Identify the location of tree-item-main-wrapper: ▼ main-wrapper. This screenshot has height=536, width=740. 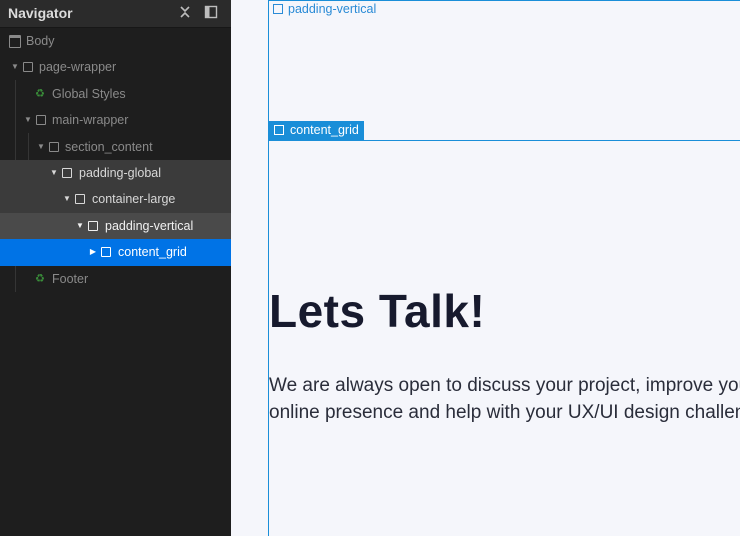
(115, 120).